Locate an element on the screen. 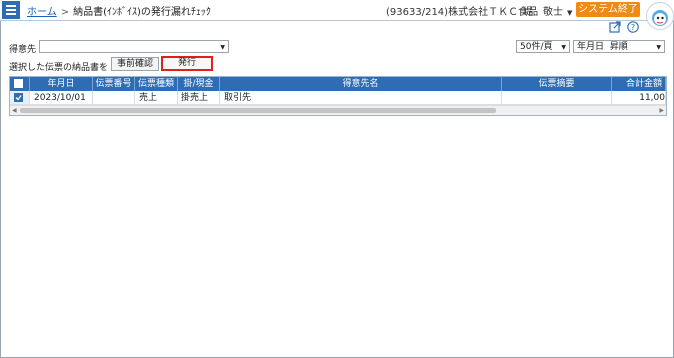 The height and width of the screenshot is (358, 674). table-row: 2023/10/01 売上 掛売上 取引先 11,00 is located at coordinates (338, 98).